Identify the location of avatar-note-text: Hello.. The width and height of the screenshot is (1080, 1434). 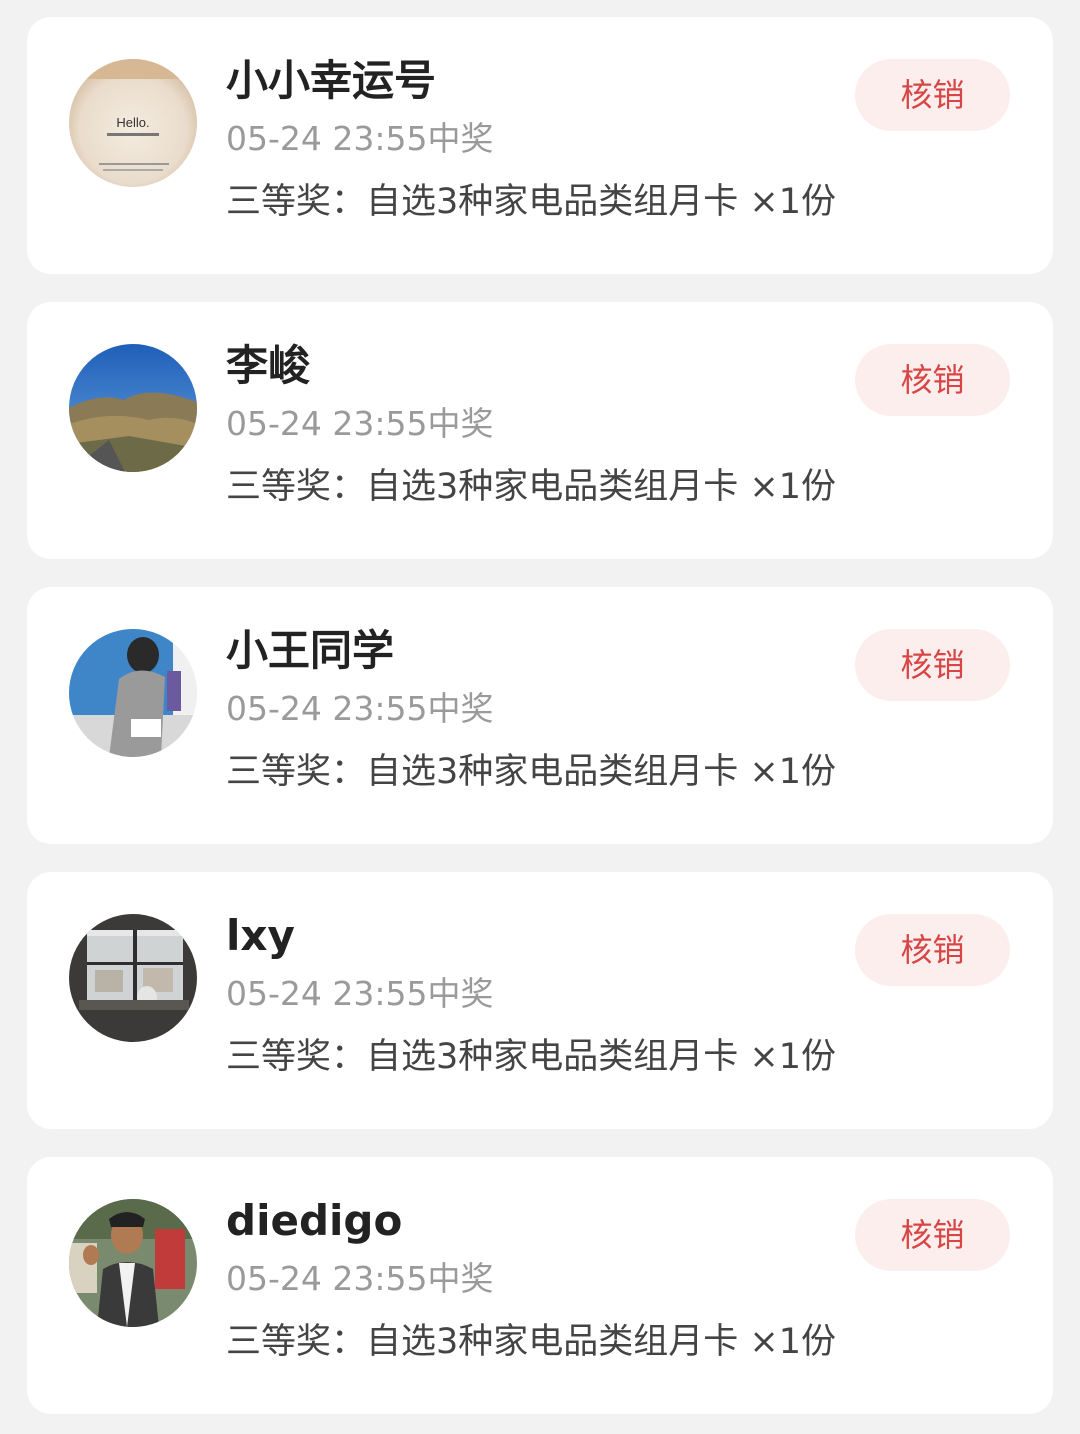
(132, 122).